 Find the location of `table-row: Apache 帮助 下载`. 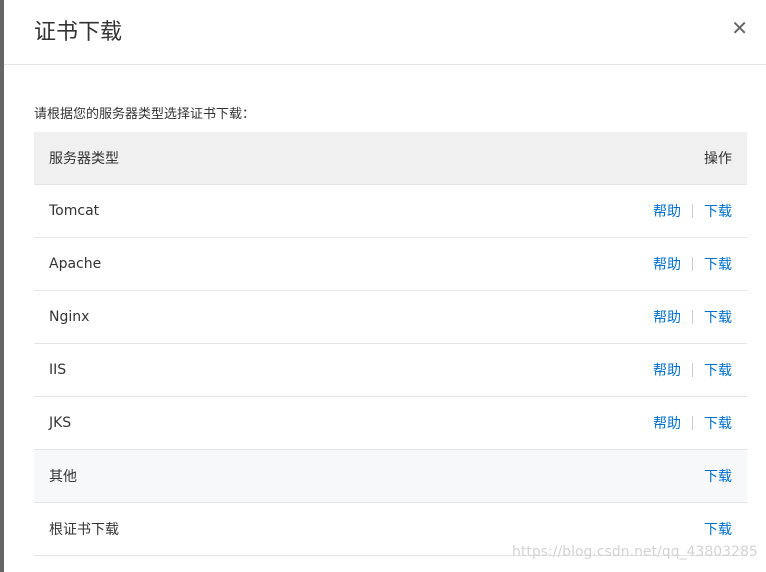

table-row: Apache 帮助 下载 is located at coordinates (390, 264).